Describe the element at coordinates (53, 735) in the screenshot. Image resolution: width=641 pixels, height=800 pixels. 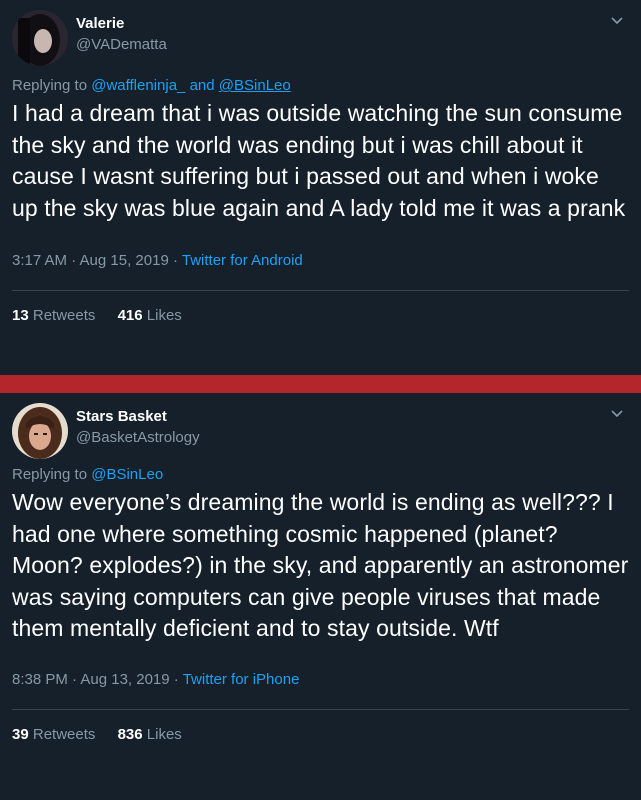
I see `retweets-stat: 39 Retweets` at that location.